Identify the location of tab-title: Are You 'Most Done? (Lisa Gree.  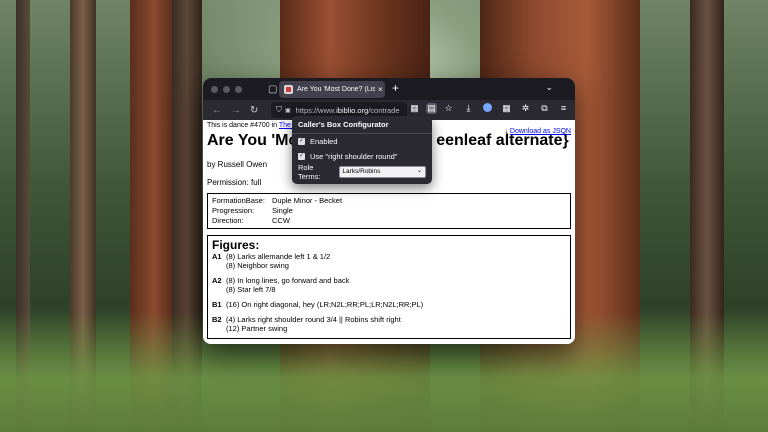
(336, 89).